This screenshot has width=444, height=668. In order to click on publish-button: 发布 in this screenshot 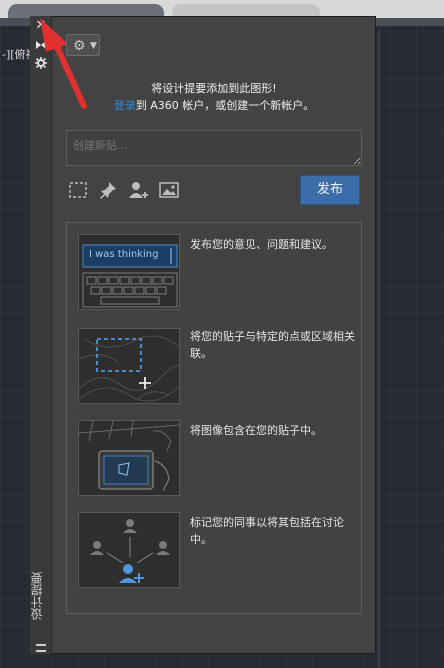, I will do `click(330, 190)`.